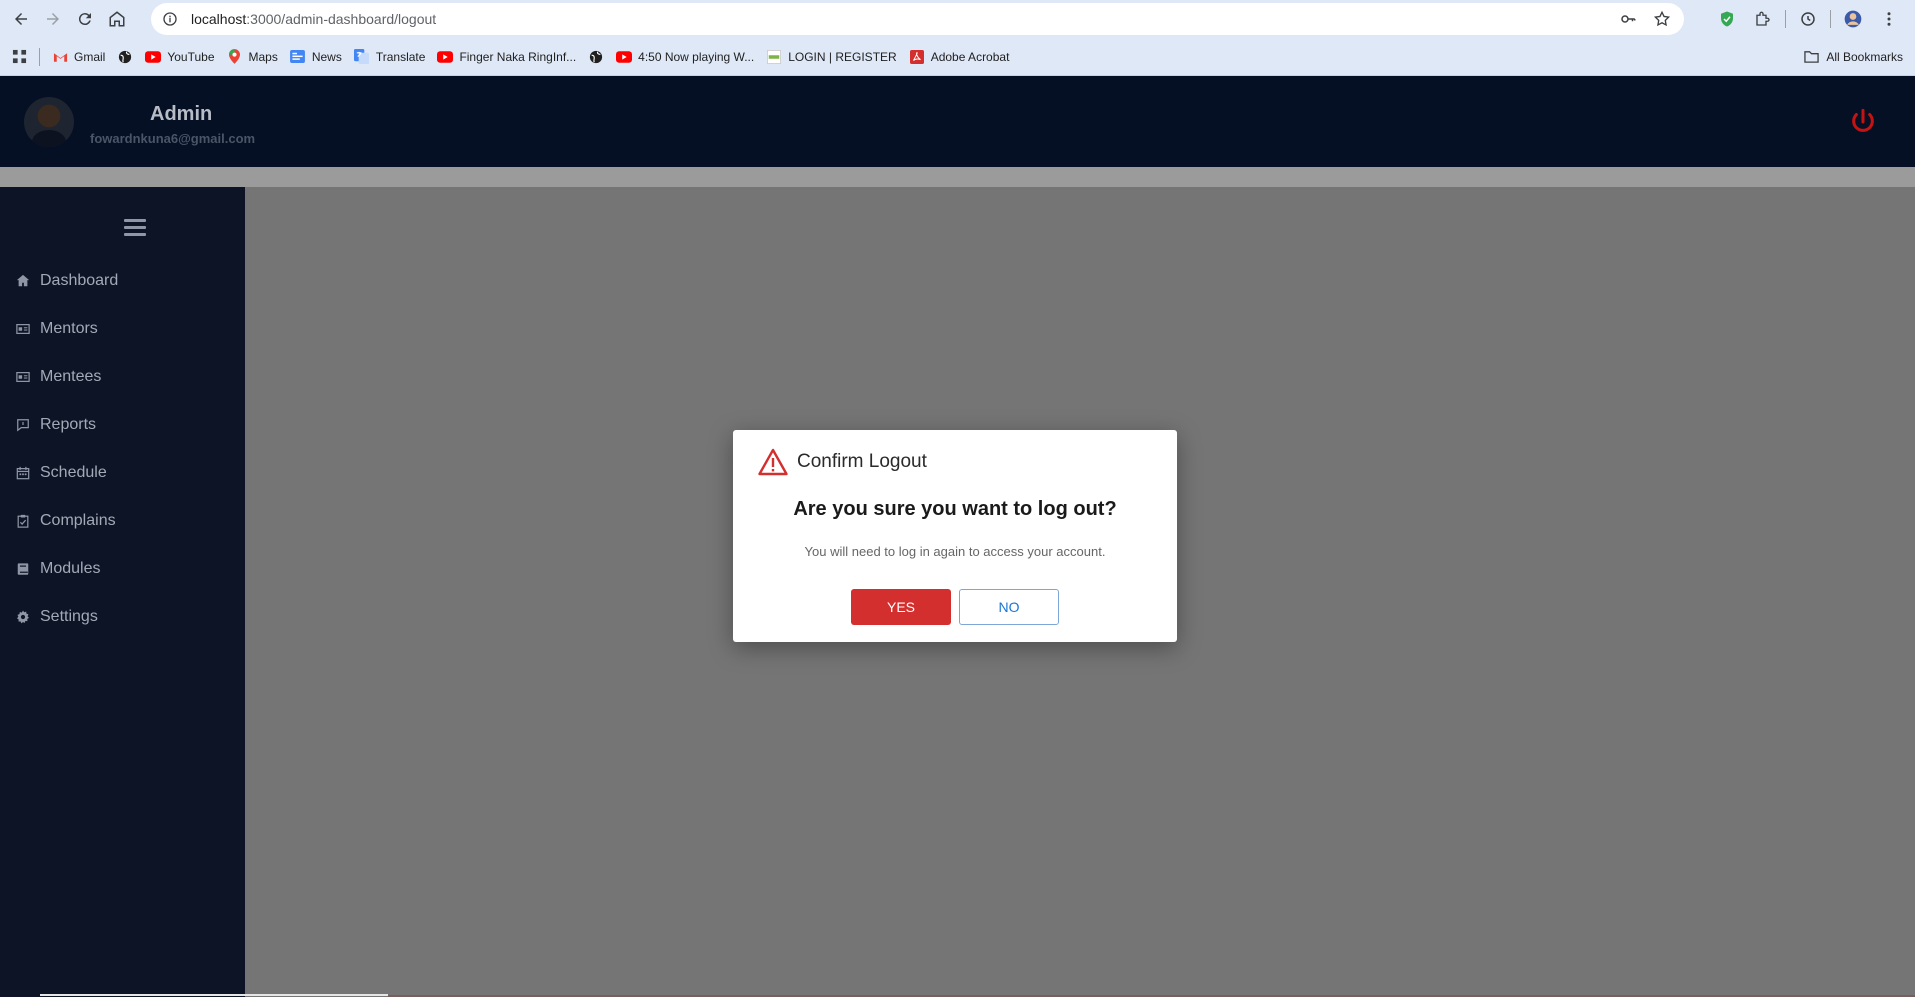 The image size is (1915, 997). I want to click on url-text: localhost:3000/admin-dashboard/logout, so click(313, 19).